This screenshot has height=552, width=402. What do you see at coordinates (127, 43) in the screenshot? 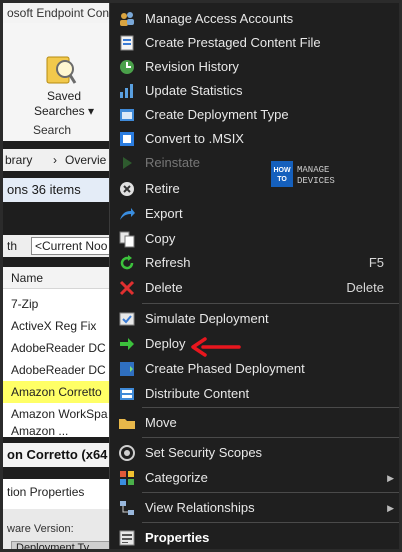
I see `prestaged-file-icon` at bounding box center [127, 43].